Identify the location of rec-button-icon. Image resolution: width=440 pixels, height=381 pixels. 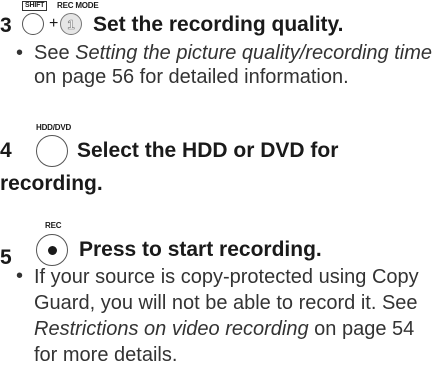
(52, 250).